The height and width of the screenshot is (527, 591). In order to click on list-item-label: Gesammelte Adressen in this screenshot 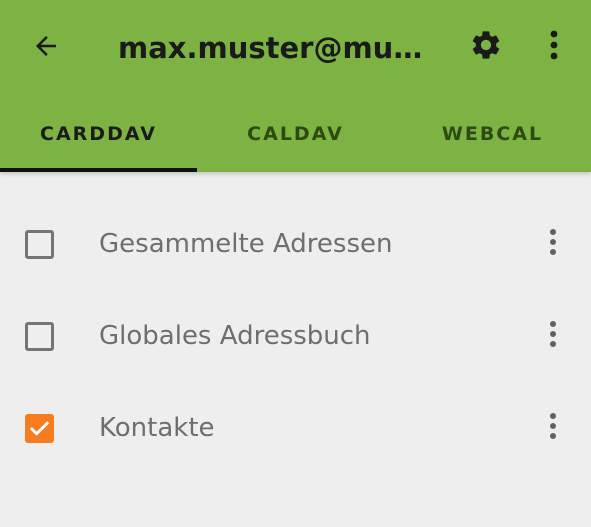, I will do `click(246, 244)`.